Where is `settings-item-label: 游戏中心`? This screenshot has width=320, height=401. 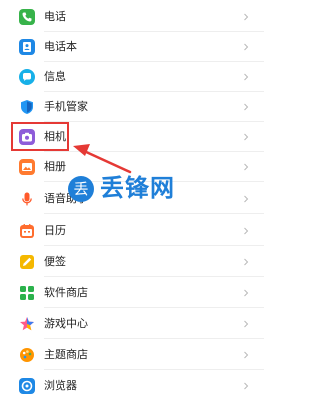
settings-item-label: 游戏中心 is located at coordinates (66, 323).